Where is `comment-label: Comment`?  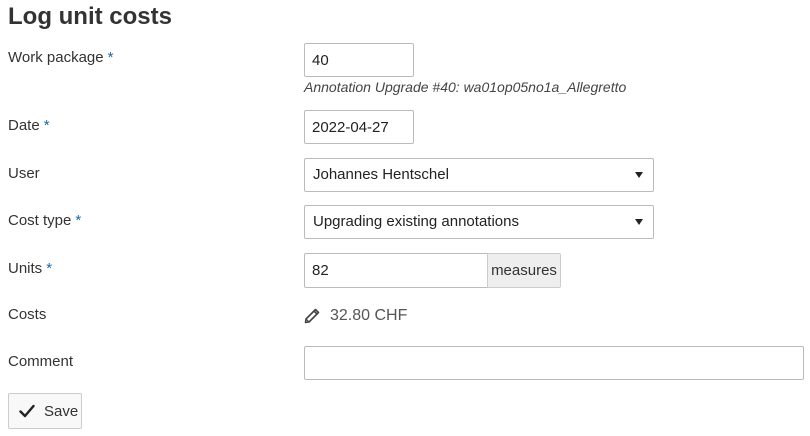 comment-label: Comment is located at coordinates (40, 362).